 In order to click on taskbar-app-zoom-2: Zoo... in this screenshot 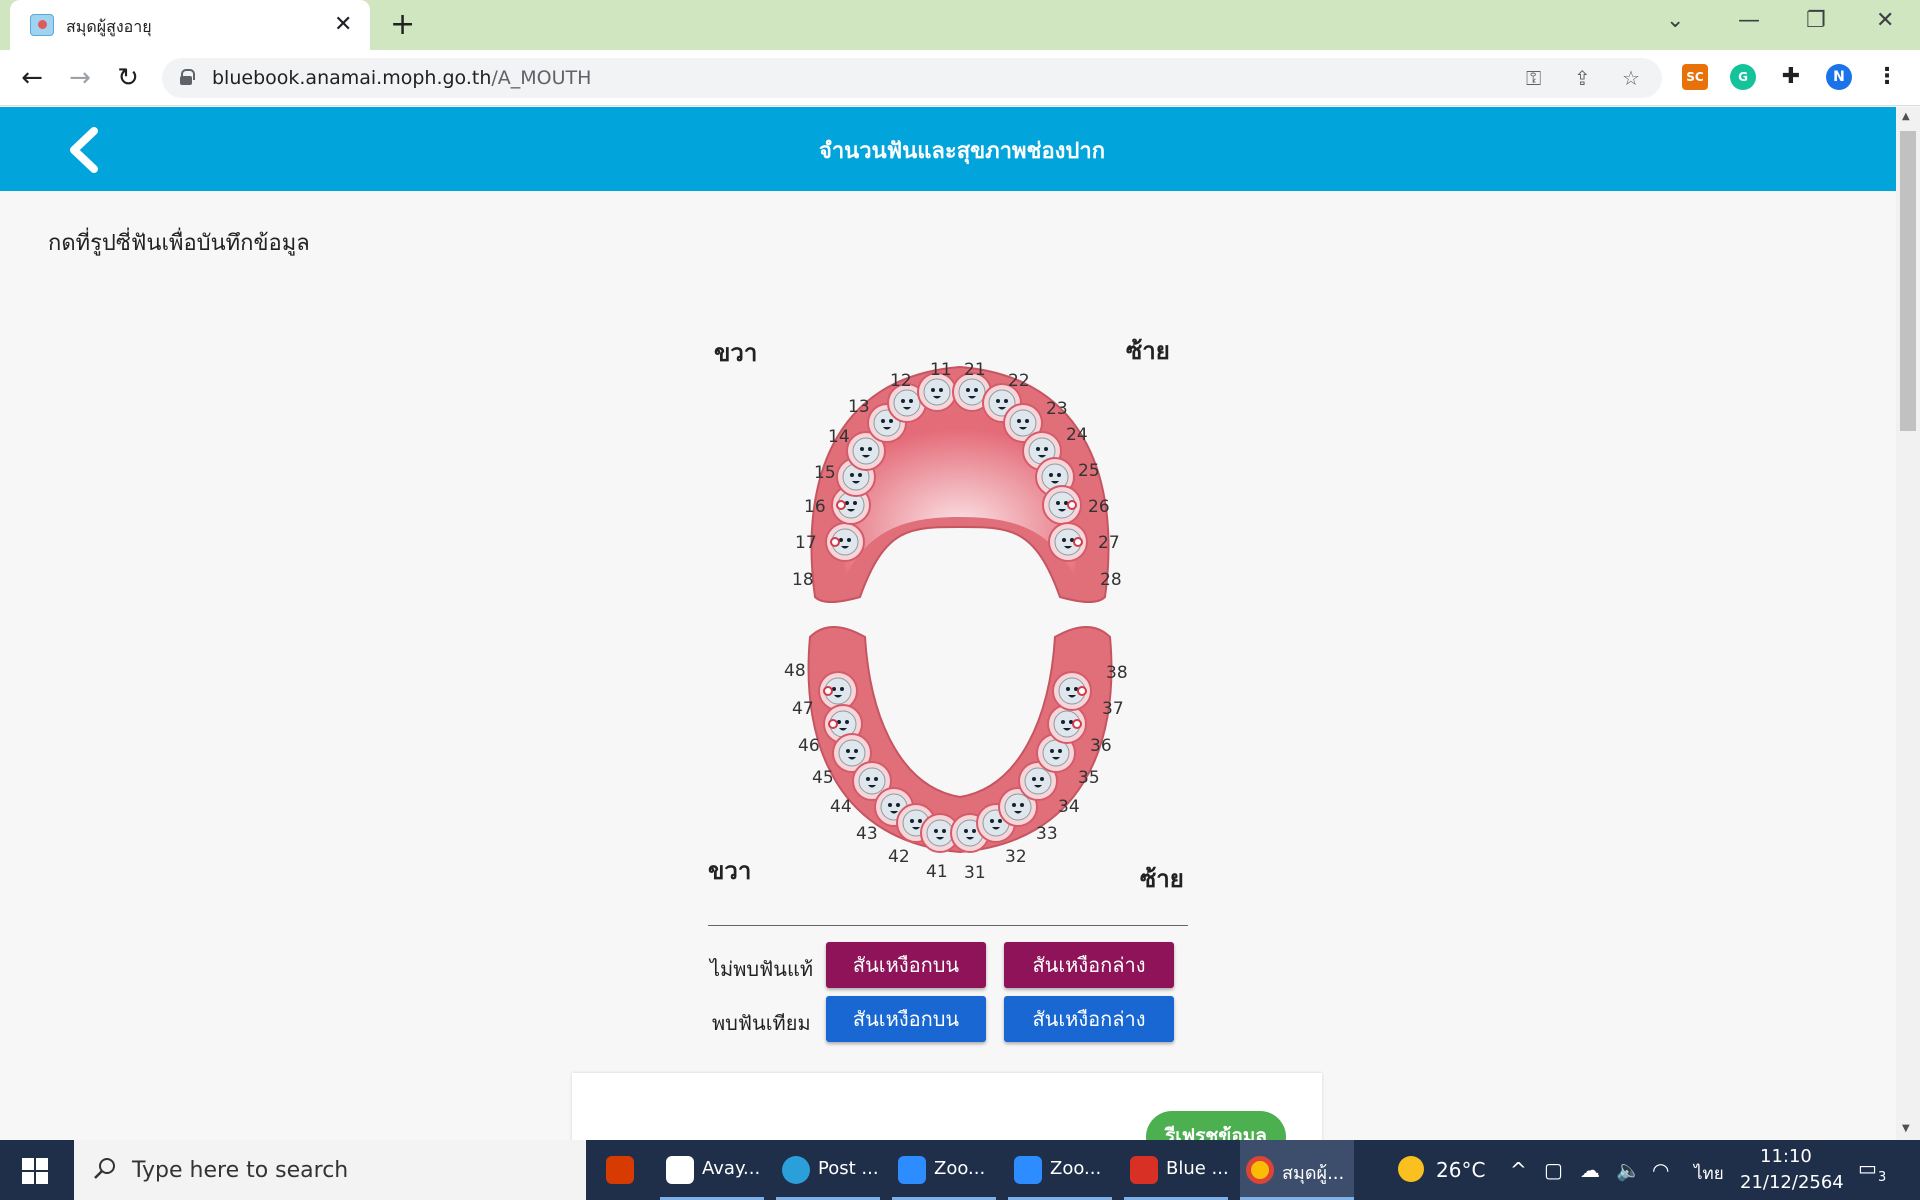, I will do `click(1060, 1170)`.